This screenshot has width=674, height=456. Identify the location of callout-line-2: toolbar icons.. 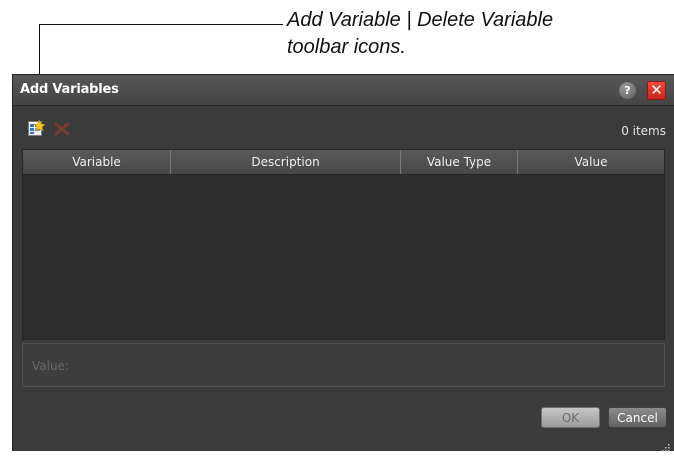
(346, 47).